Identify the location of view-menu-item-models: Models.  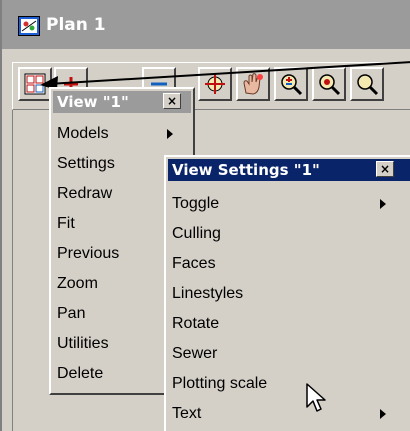
(83, 134).